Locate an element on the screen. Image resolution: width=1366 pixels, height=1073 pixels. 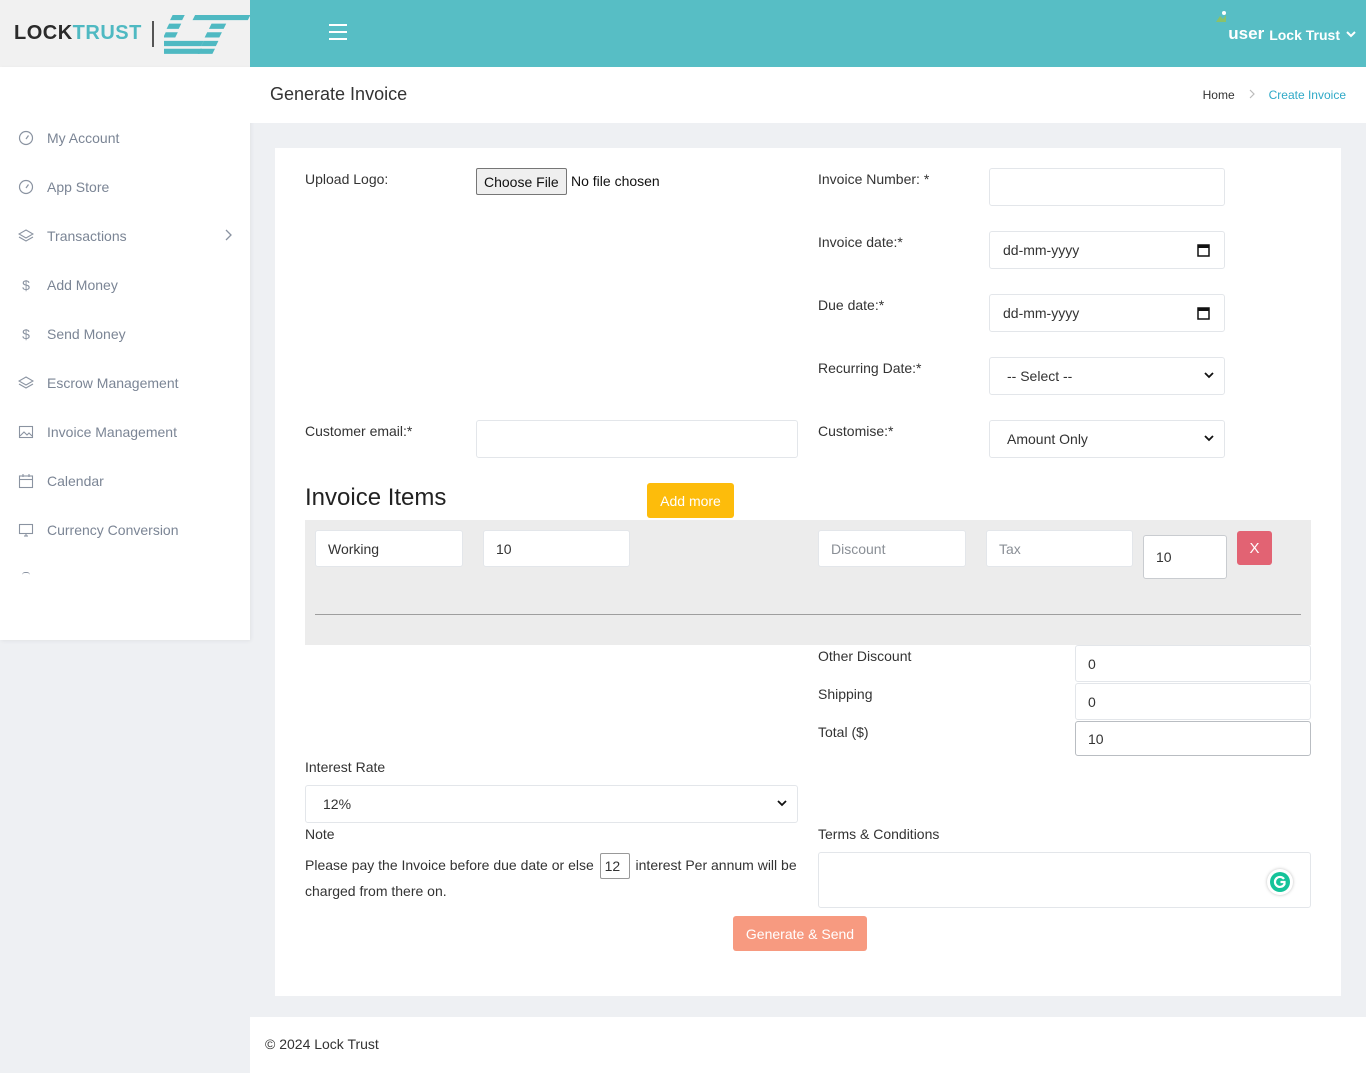
sidebar-item-send-money: $ Send Money is located at coordinates (125, 334).